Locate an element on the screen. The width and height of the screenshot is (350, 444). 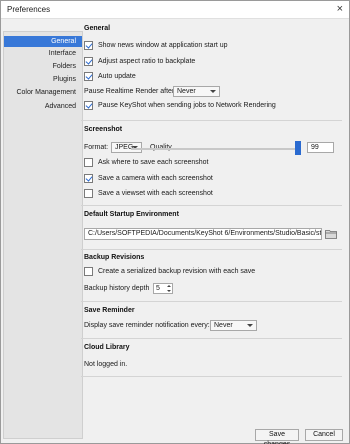
quality-input: 99 is located at coordinates (320, 147).